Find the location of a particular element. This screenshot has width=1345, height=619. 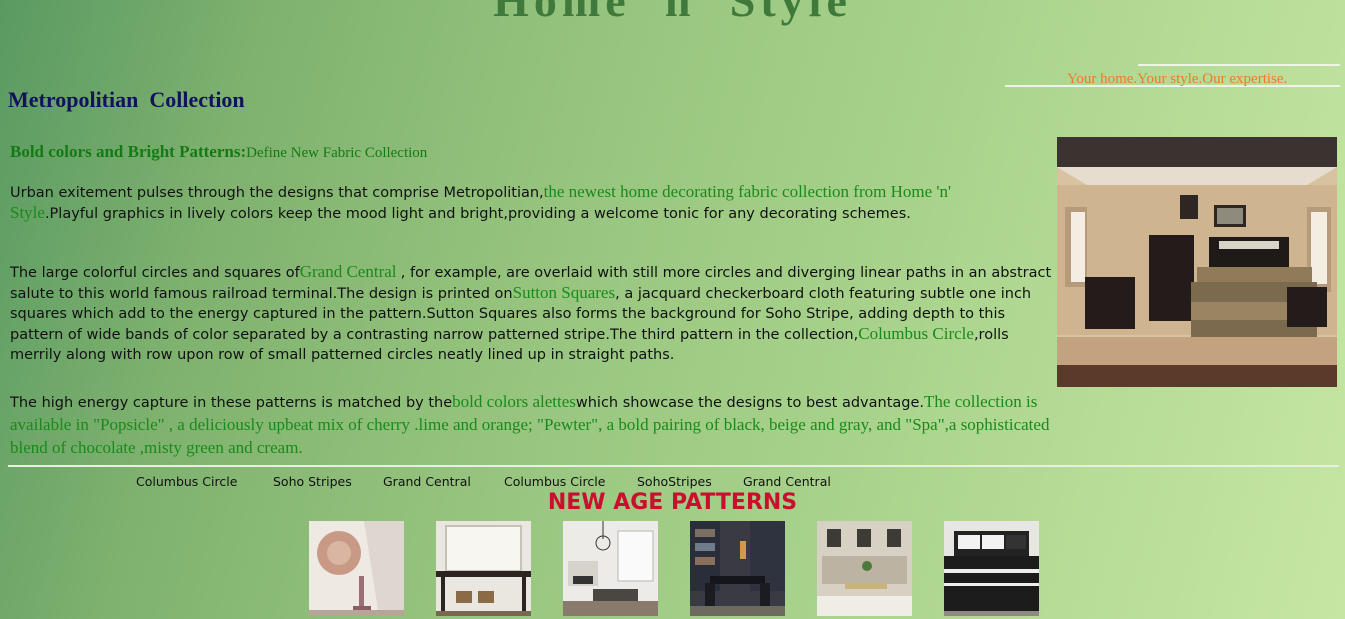

nav-link-soho-stripes: Soho Stripes is located at coordinates (312, 481).